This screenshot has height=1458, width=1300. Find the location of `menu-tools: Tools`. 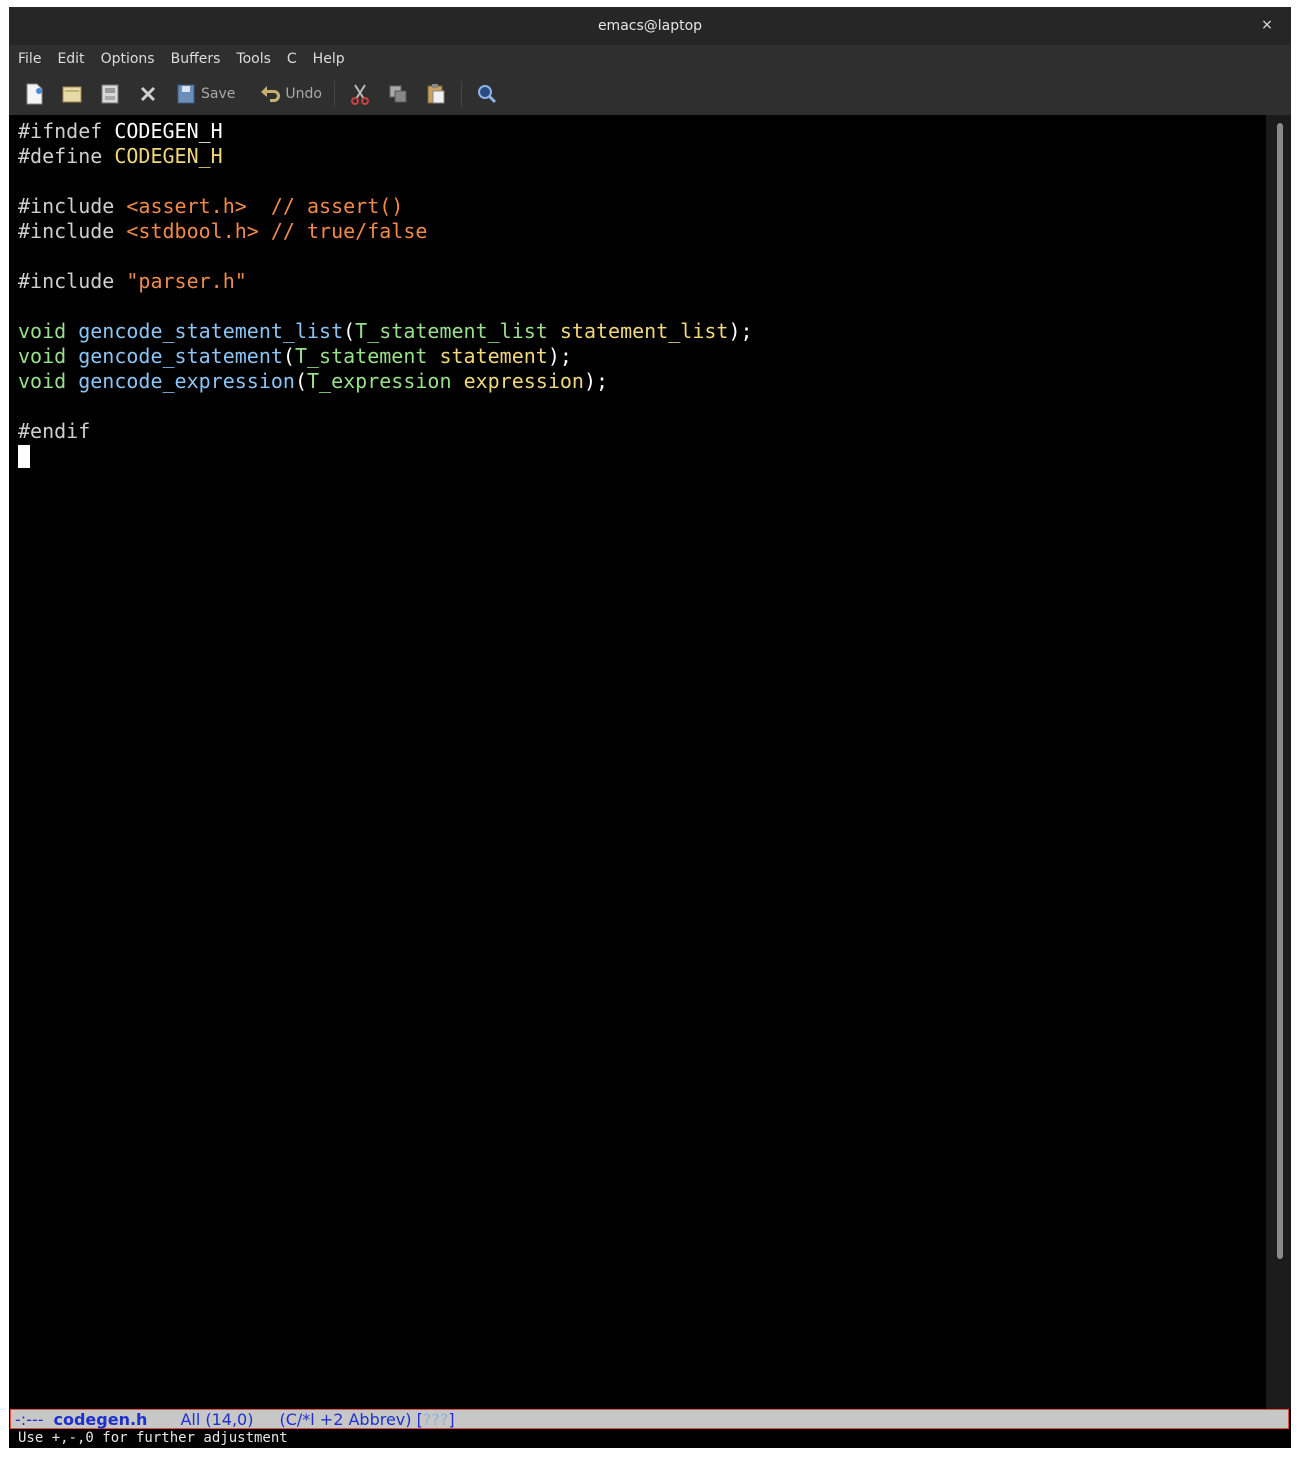

menu-tools: Tools is located at coordinates (253, 59).